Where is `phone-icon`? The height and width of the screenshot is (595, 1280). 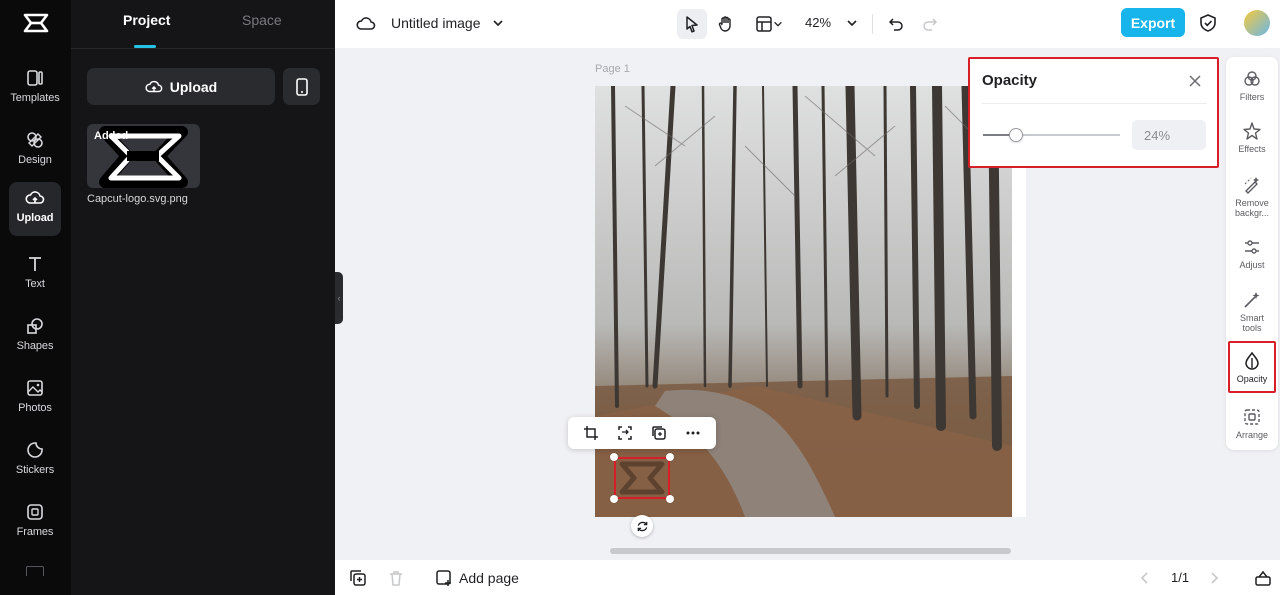 phone-icon is located at coordinates (301, 86).